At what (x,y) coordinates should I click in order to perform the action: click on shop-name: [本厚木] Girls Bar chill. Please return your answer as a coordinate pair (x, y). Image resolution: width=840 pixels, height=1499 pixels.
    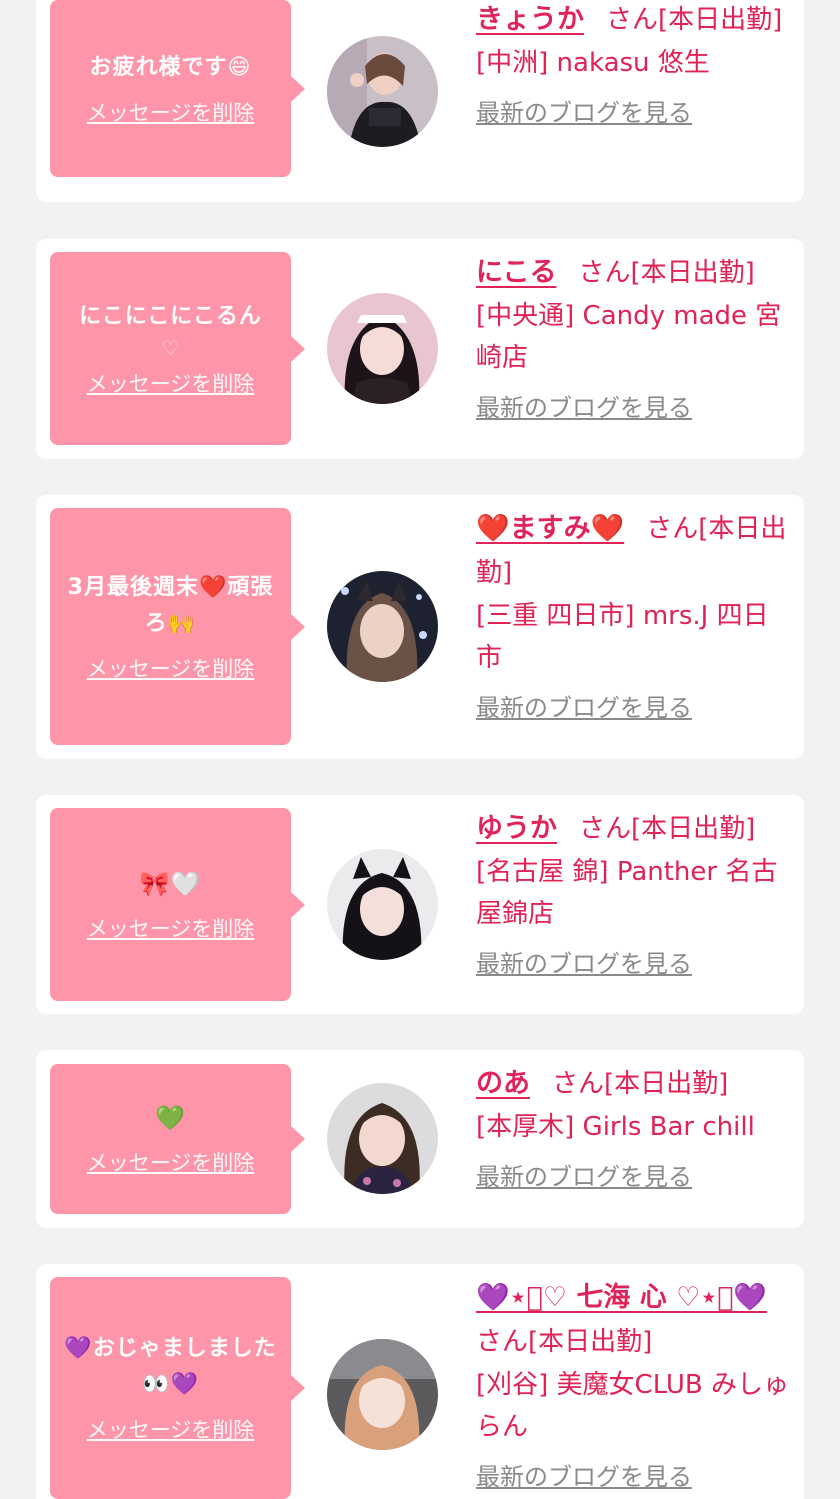
    Looking at the image, I should click on (615, 1127).